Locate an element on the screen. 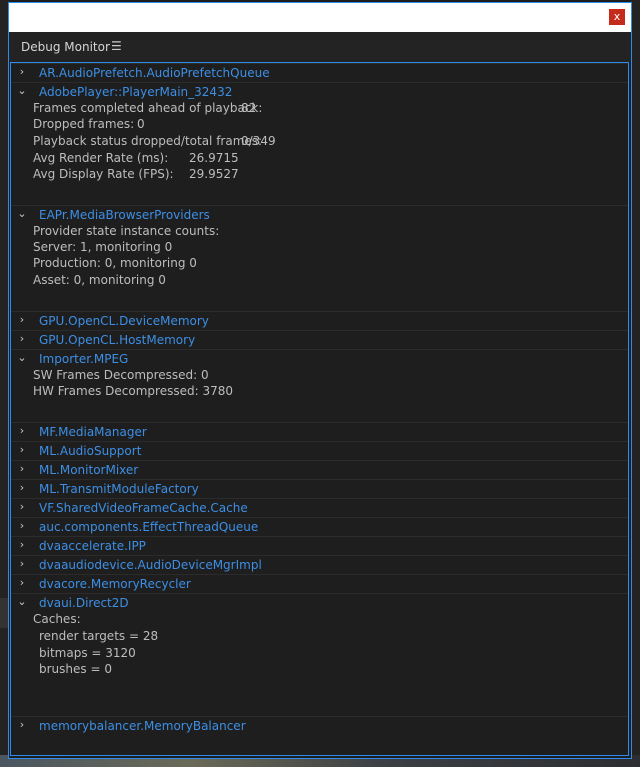 The height and width of the screenshot is (767, 640). tree-group-row: ⌄ AdobePlayer::PlayerMain_32432 is located at coordinates (319, 91).